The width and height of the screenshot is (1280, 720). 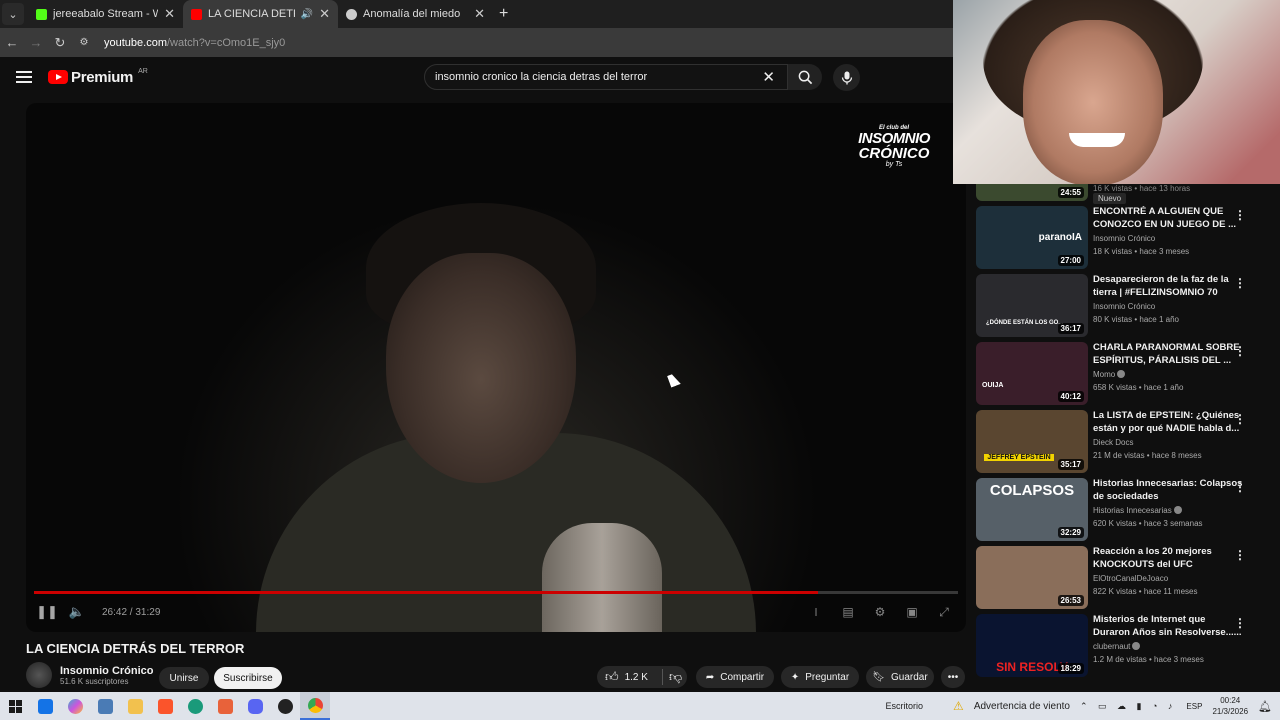 I want to click on webcam-face, so click(x=1093, y=102).